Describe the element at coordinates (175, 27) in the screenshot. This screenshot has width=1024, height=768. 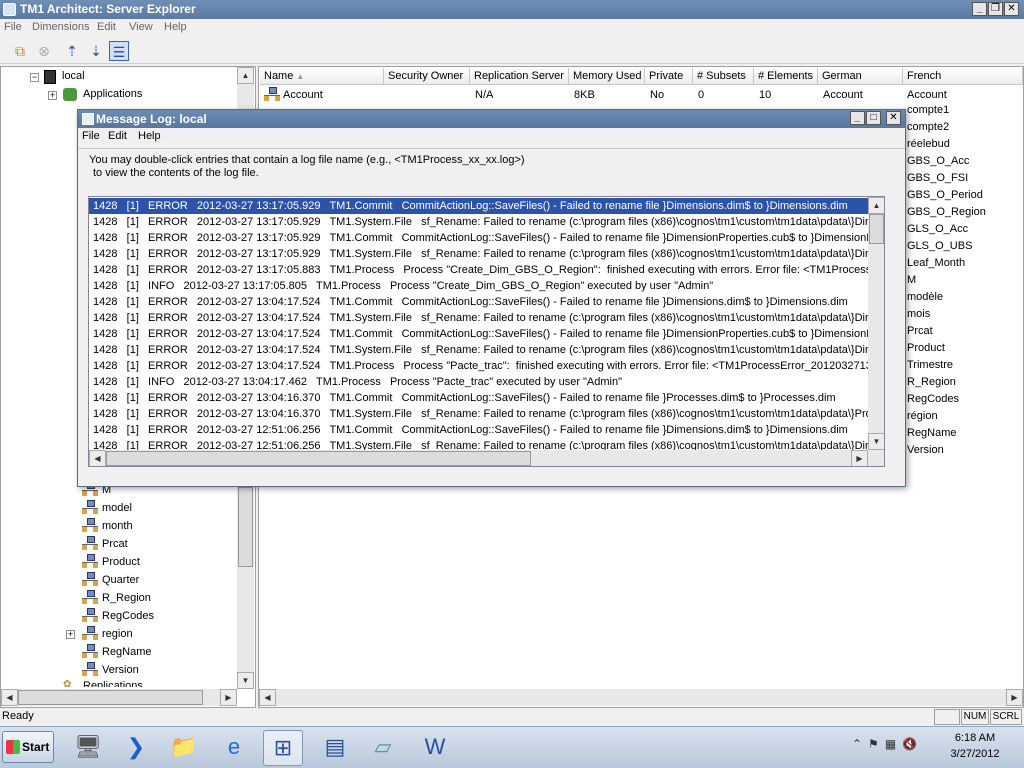
I see `menu-help: Help` at that location.